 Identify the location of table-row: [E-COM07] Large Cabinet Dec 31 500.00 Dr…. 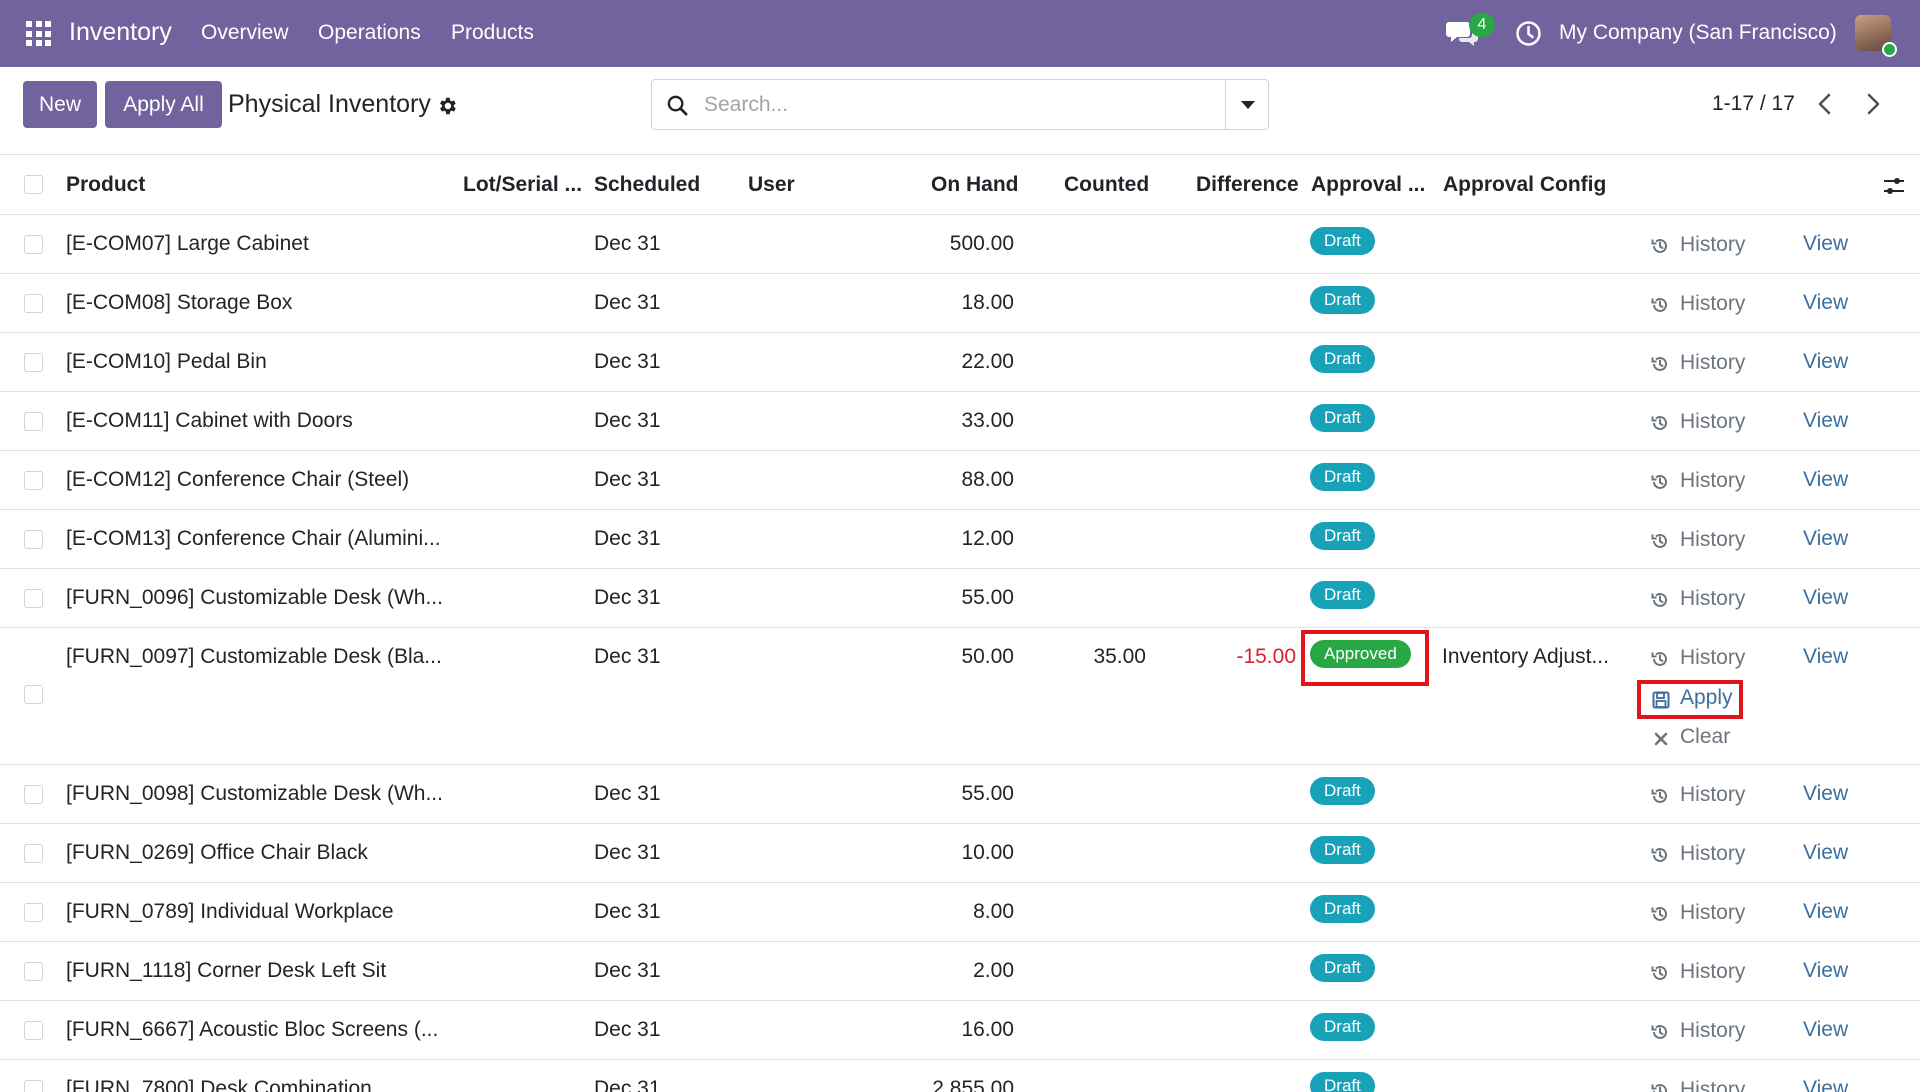
(960, 244).